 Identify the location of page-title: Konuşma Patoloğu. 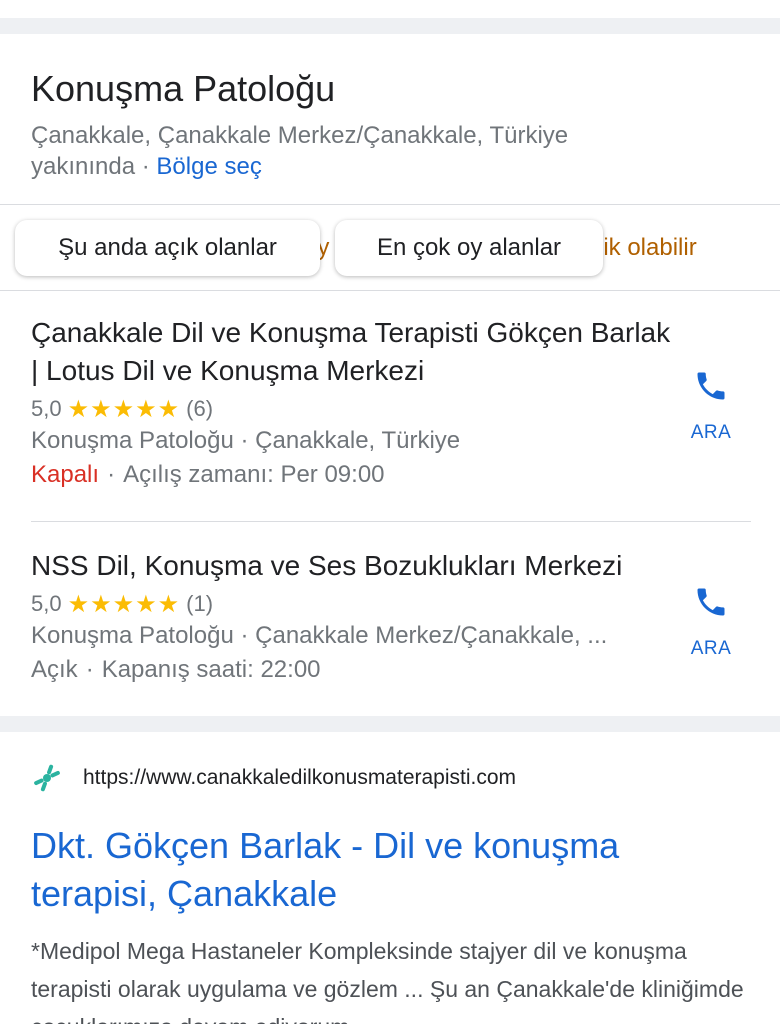
(183, 88).